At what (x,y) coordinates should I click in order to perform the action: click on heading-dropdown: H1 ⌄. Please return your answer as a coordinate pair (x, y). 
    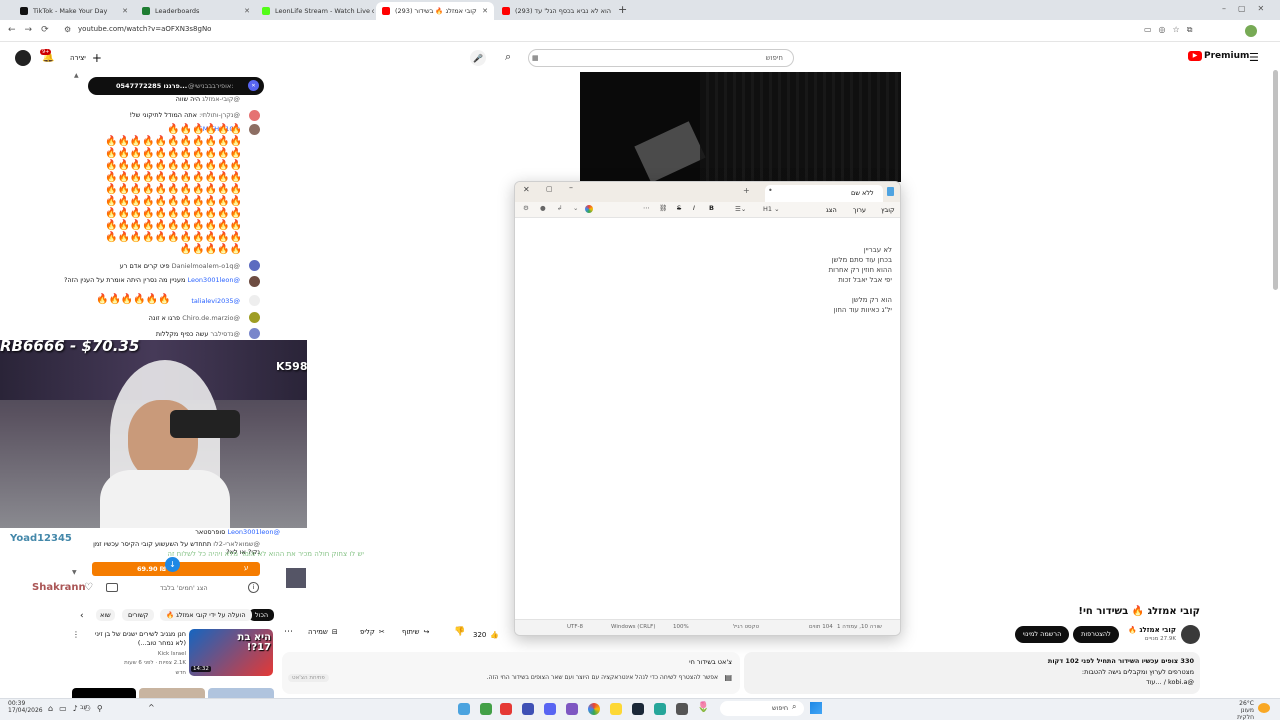
    Looking at the image, I should click on (771, 209).